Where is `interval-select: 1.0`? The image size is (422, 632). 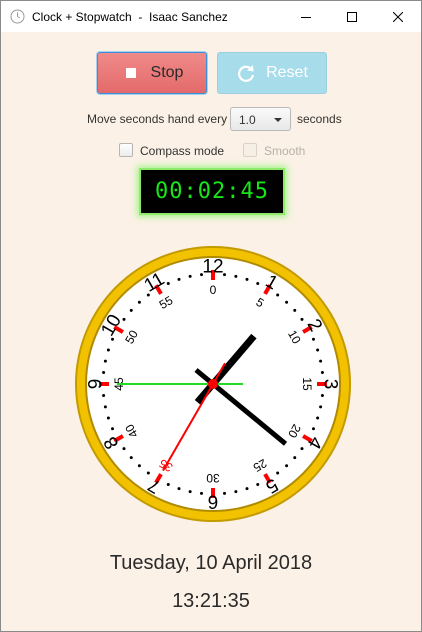 interval-select: 1.0 is located at coordinates (260, 119).